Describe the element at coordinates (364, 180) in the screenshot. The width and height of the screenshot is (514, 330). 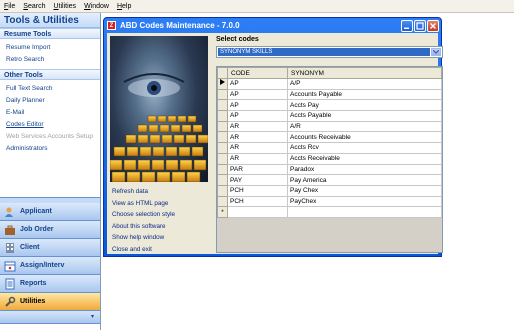
I see `synonym-cell: Pay America` at that location.